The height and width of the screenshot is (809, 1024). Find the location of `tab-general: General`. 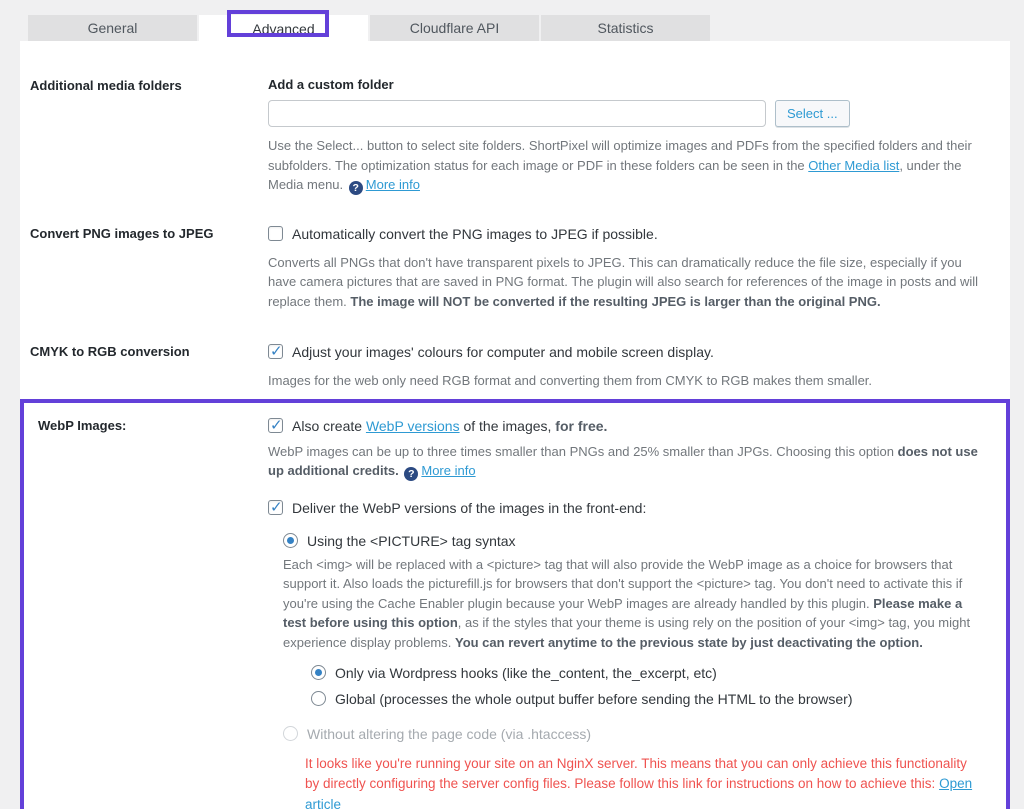

tab-general: General is located at coordinates (112, 28).